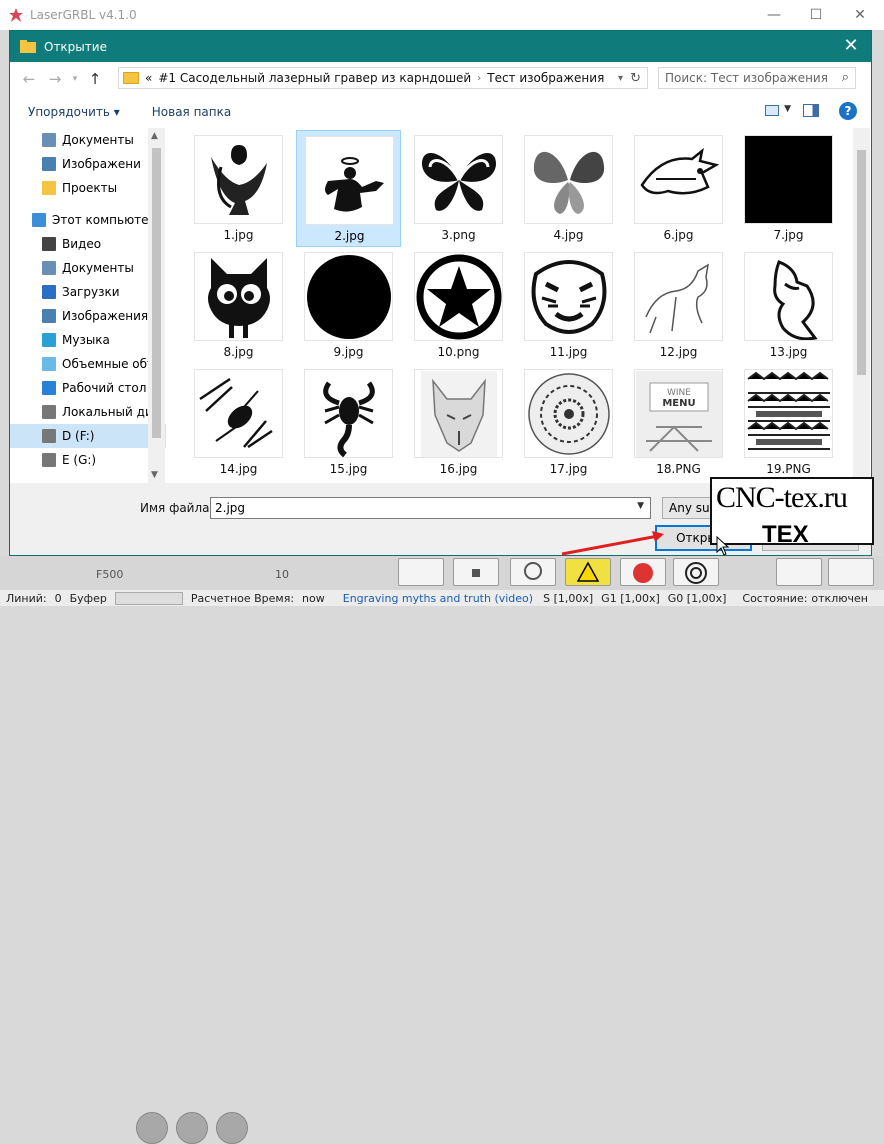 The height and width of the screenshot is (1144, 884). I want to click on nav-scroll-thumb, so click(156, 293).